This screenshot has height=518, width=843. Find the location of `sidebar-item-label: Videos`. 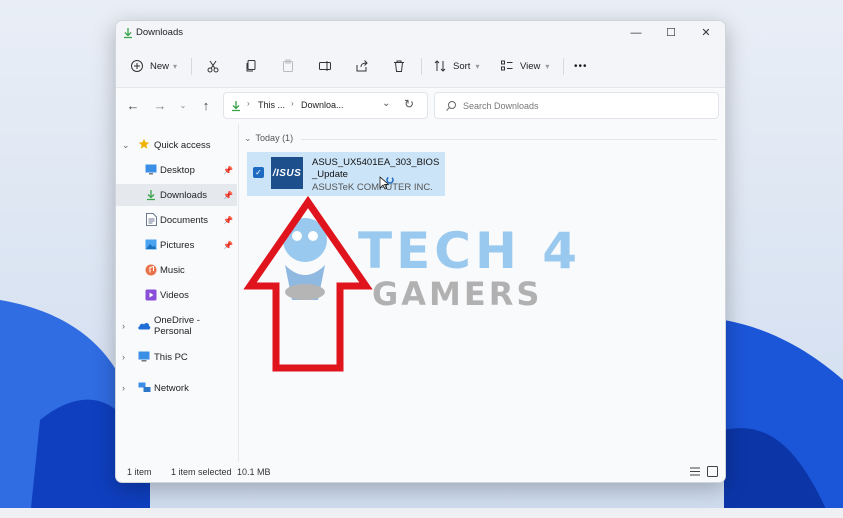

sidebar-item-label: Videos is located at coordinates (174, 295).